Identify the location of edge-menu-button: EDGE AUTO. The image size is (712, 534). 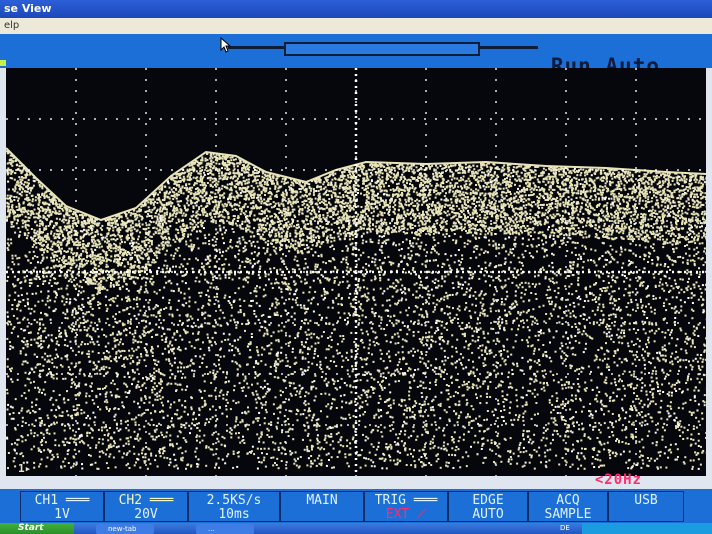
(488, 506).